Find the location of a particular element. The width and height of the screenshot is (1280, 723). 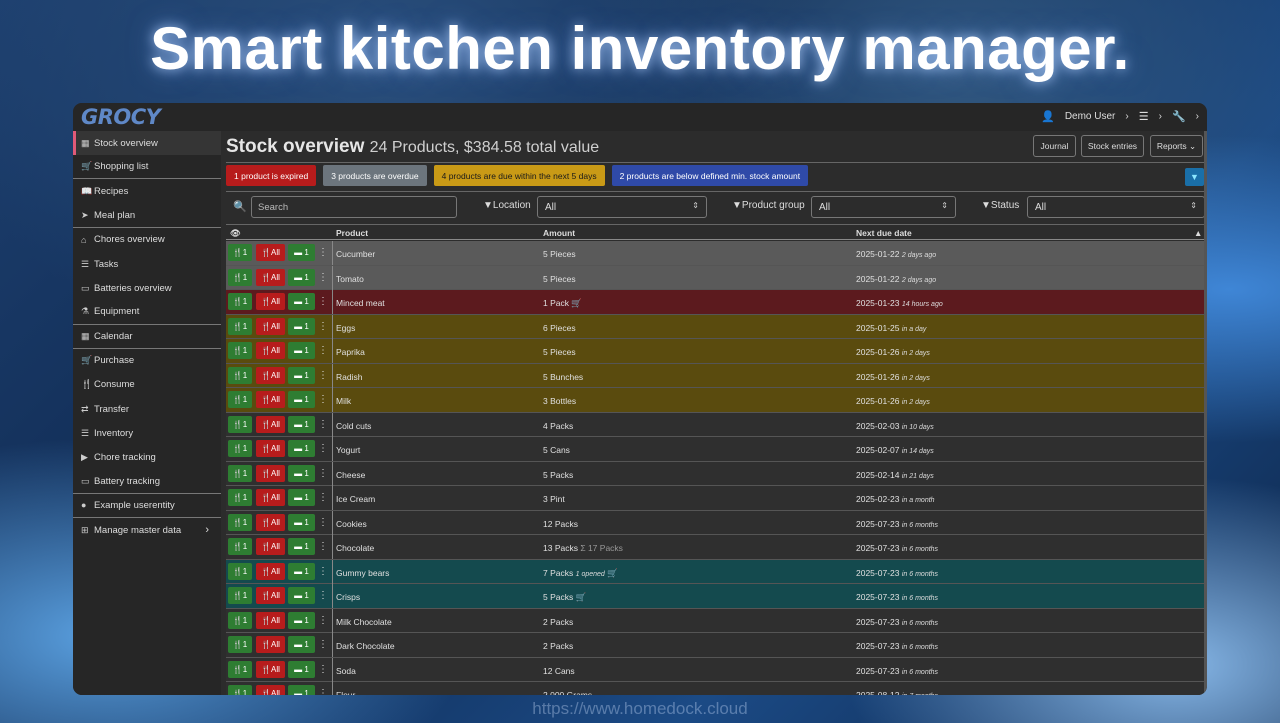

sidebar-item-equipment: ⚗ Equipment is located at coordinates (147, 312).